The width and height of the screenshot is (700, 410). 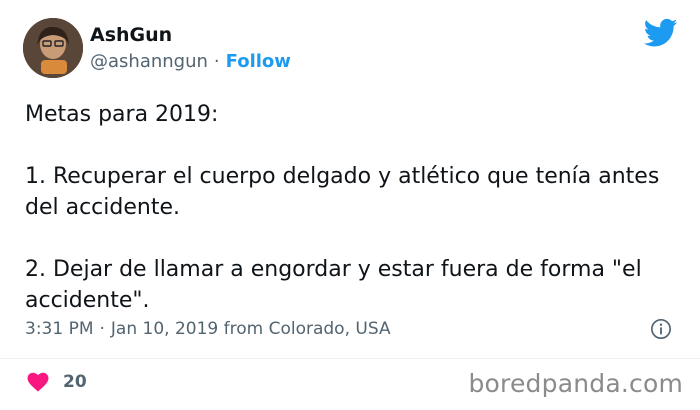 What do you see at coordinates (661, 33) in the screenshot?
I see `twitter-bird-icon` at bounding box center [661, 33].